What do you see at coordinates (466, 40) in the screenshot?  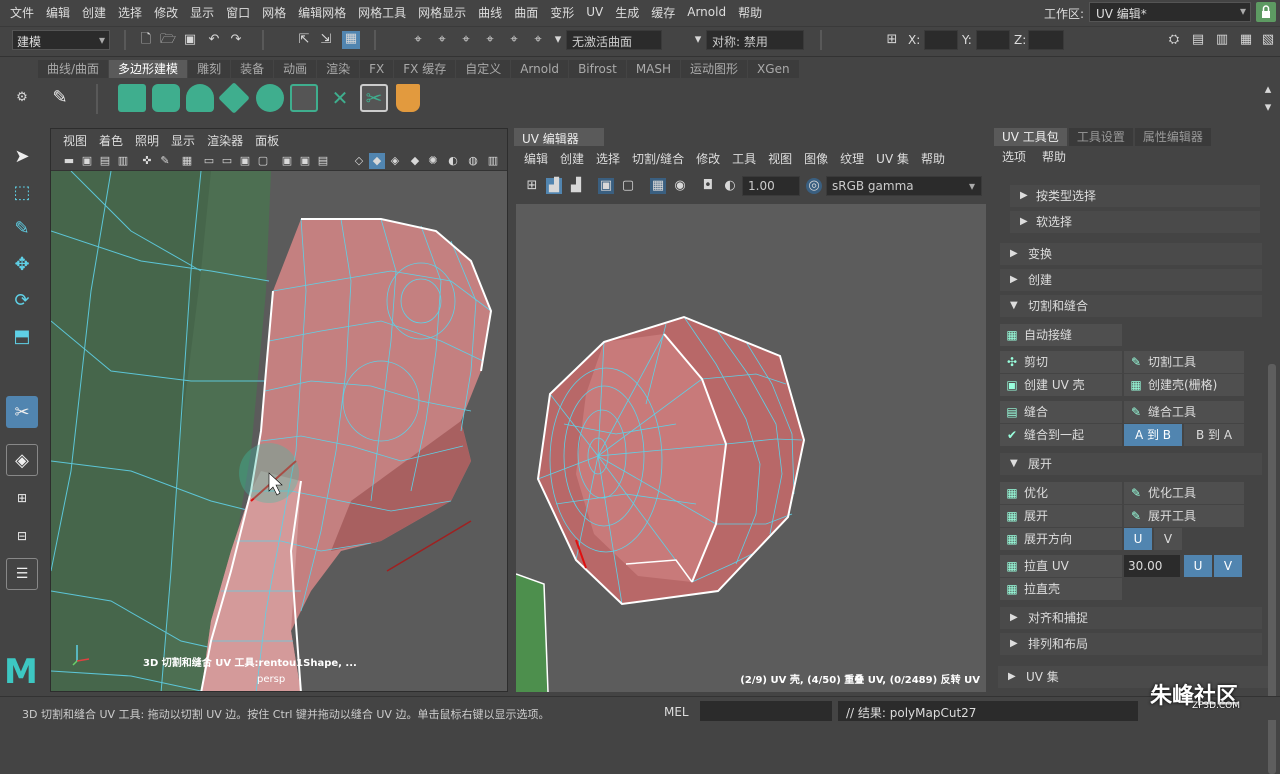 I see `snap-point-icon: ⌖` at bounding box center [466, 40].